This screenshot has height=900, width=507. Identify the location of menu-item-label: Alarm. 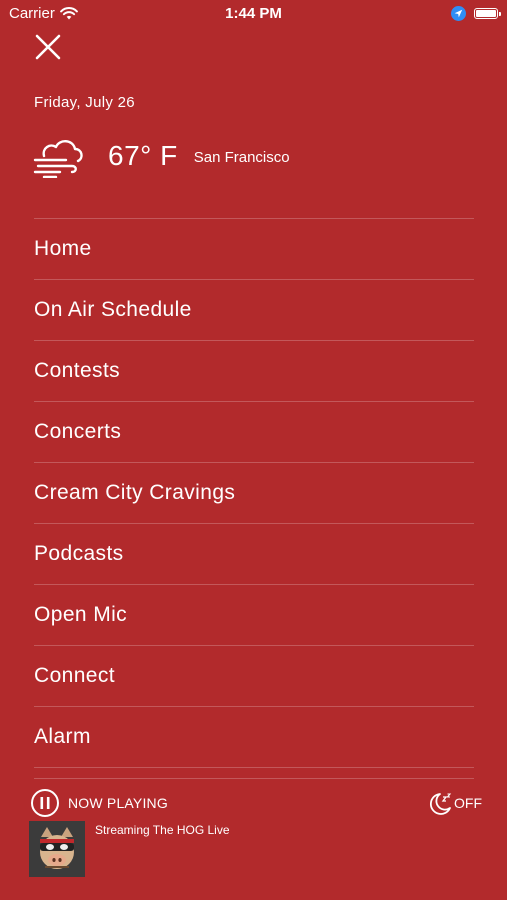
(62, 736).